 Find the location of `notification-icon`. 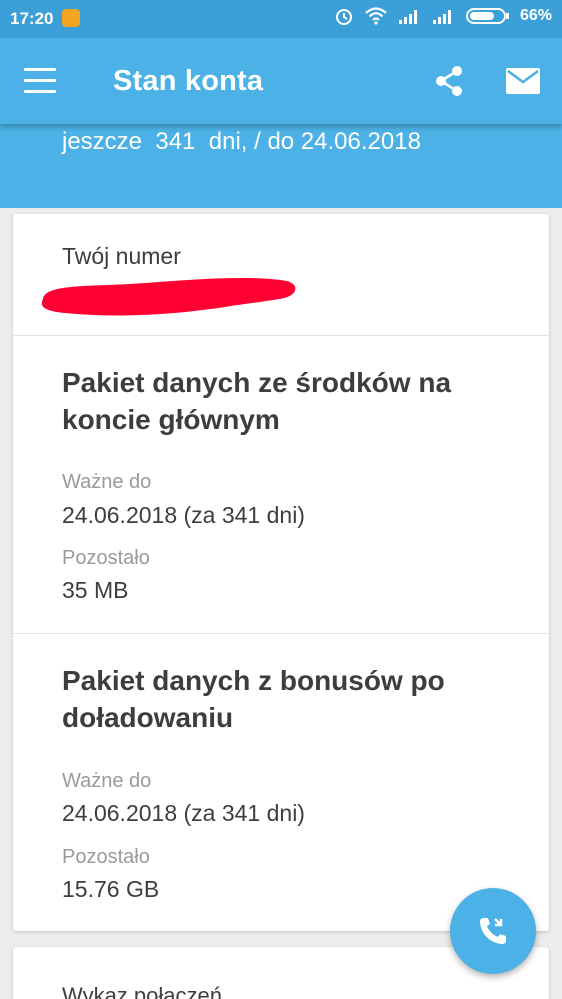

notification-icon is located at coordinates (71, 18).